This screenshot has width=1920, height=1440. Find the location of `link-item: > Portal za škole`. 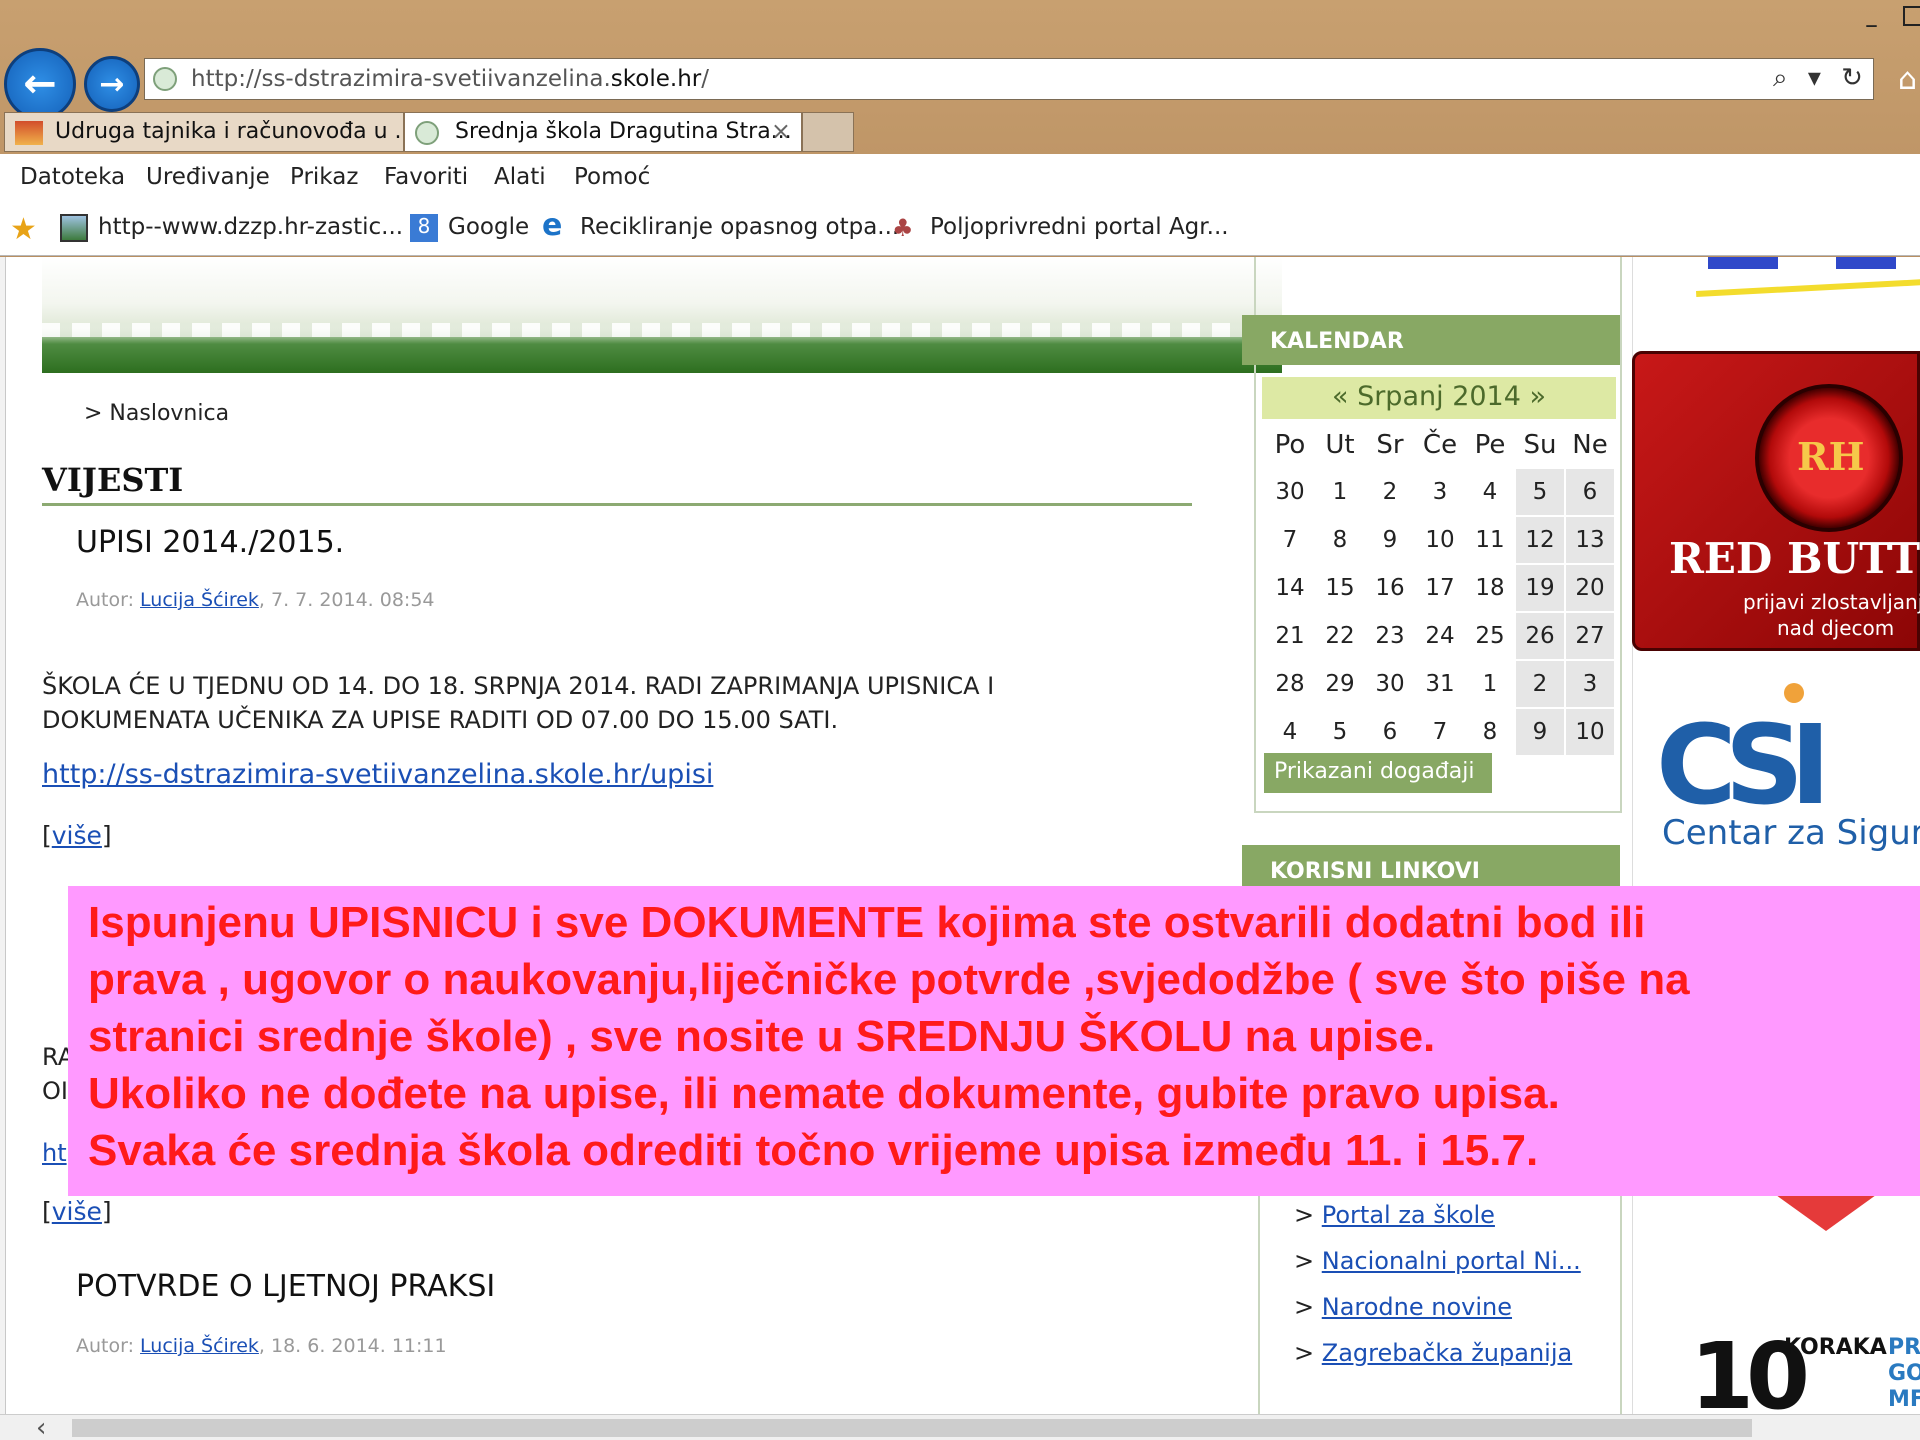

link-item: > Portal za škole is located at coordinates (1394, 1215).